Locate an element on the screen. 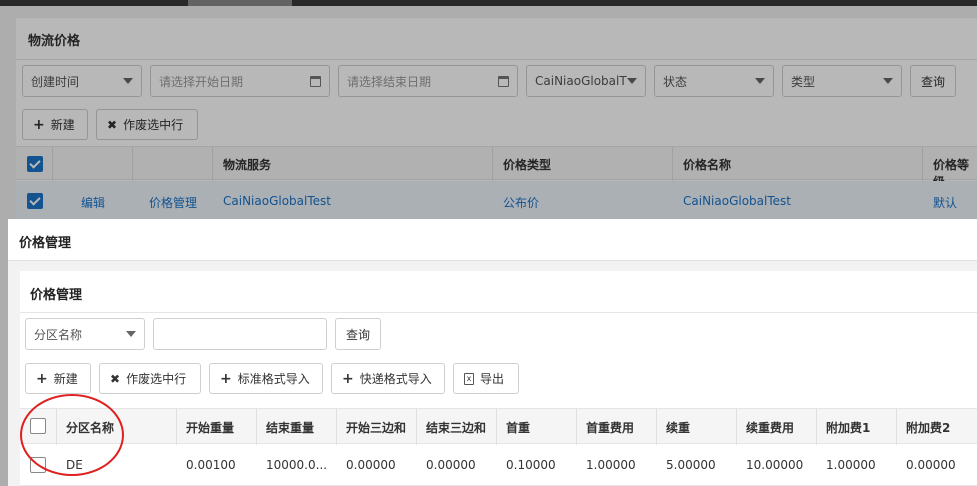 The height and width of the screenshot is (486, 977). cell-first-weight: 0.10000 is located at coordinates (531, 465).